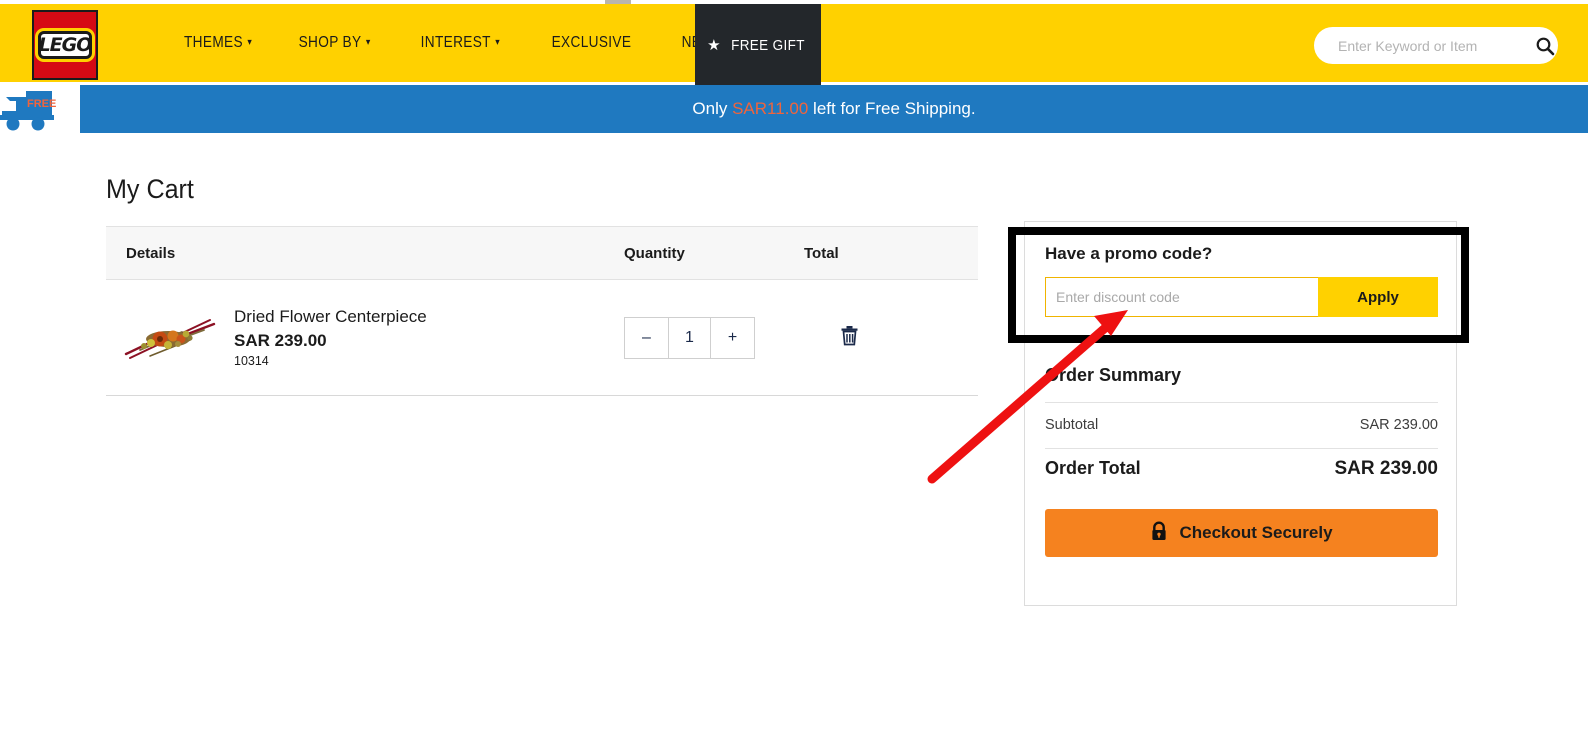  Describe the element at coordinates (770, 108) in the screenshot. I see `shipping-amount: SAR11.00` at that location.